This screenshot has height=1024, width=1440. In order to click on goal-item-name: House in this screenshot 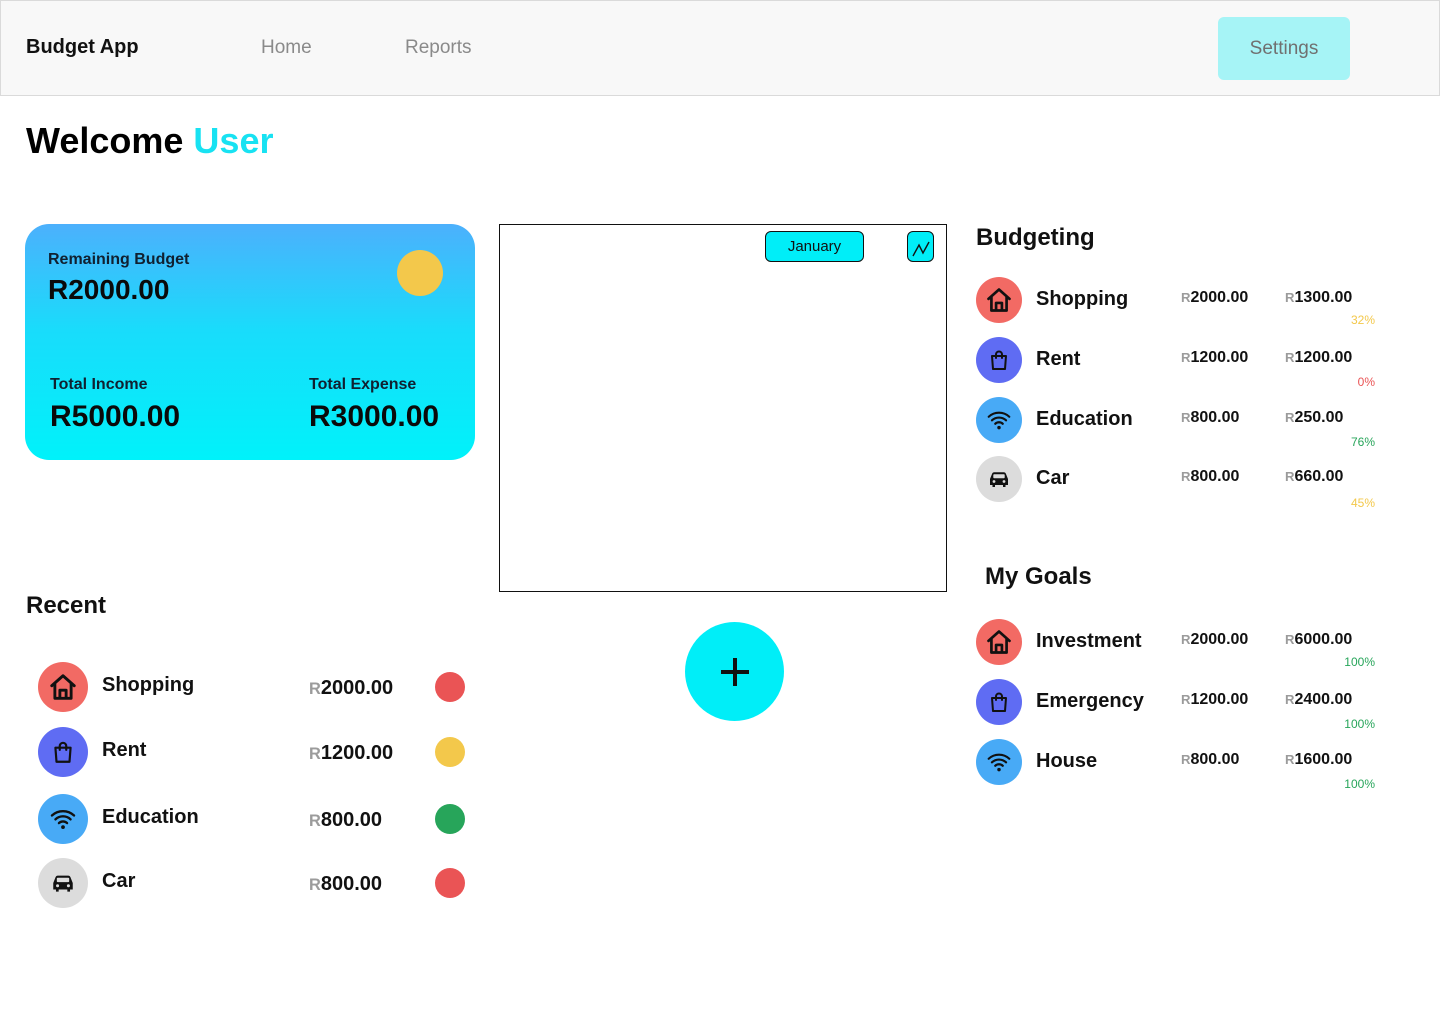, I will do `click(1067, 761)`.